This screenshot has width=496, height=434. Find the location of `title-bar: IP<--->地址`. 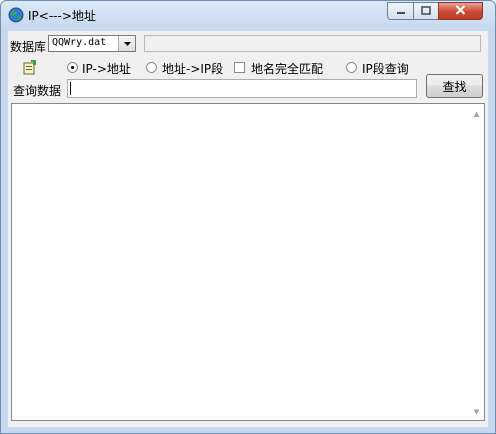

title-bar: IP<--->地址 is located at coordinates (248, 15).